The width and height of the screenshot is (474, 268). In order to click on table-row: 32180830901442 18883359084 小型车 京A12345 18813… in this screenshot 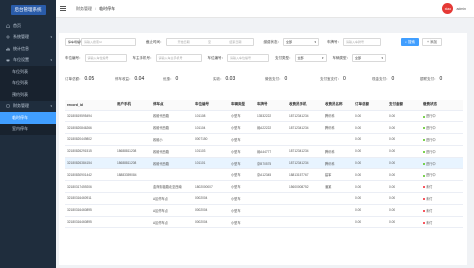, I will do `click(264, 175)`.